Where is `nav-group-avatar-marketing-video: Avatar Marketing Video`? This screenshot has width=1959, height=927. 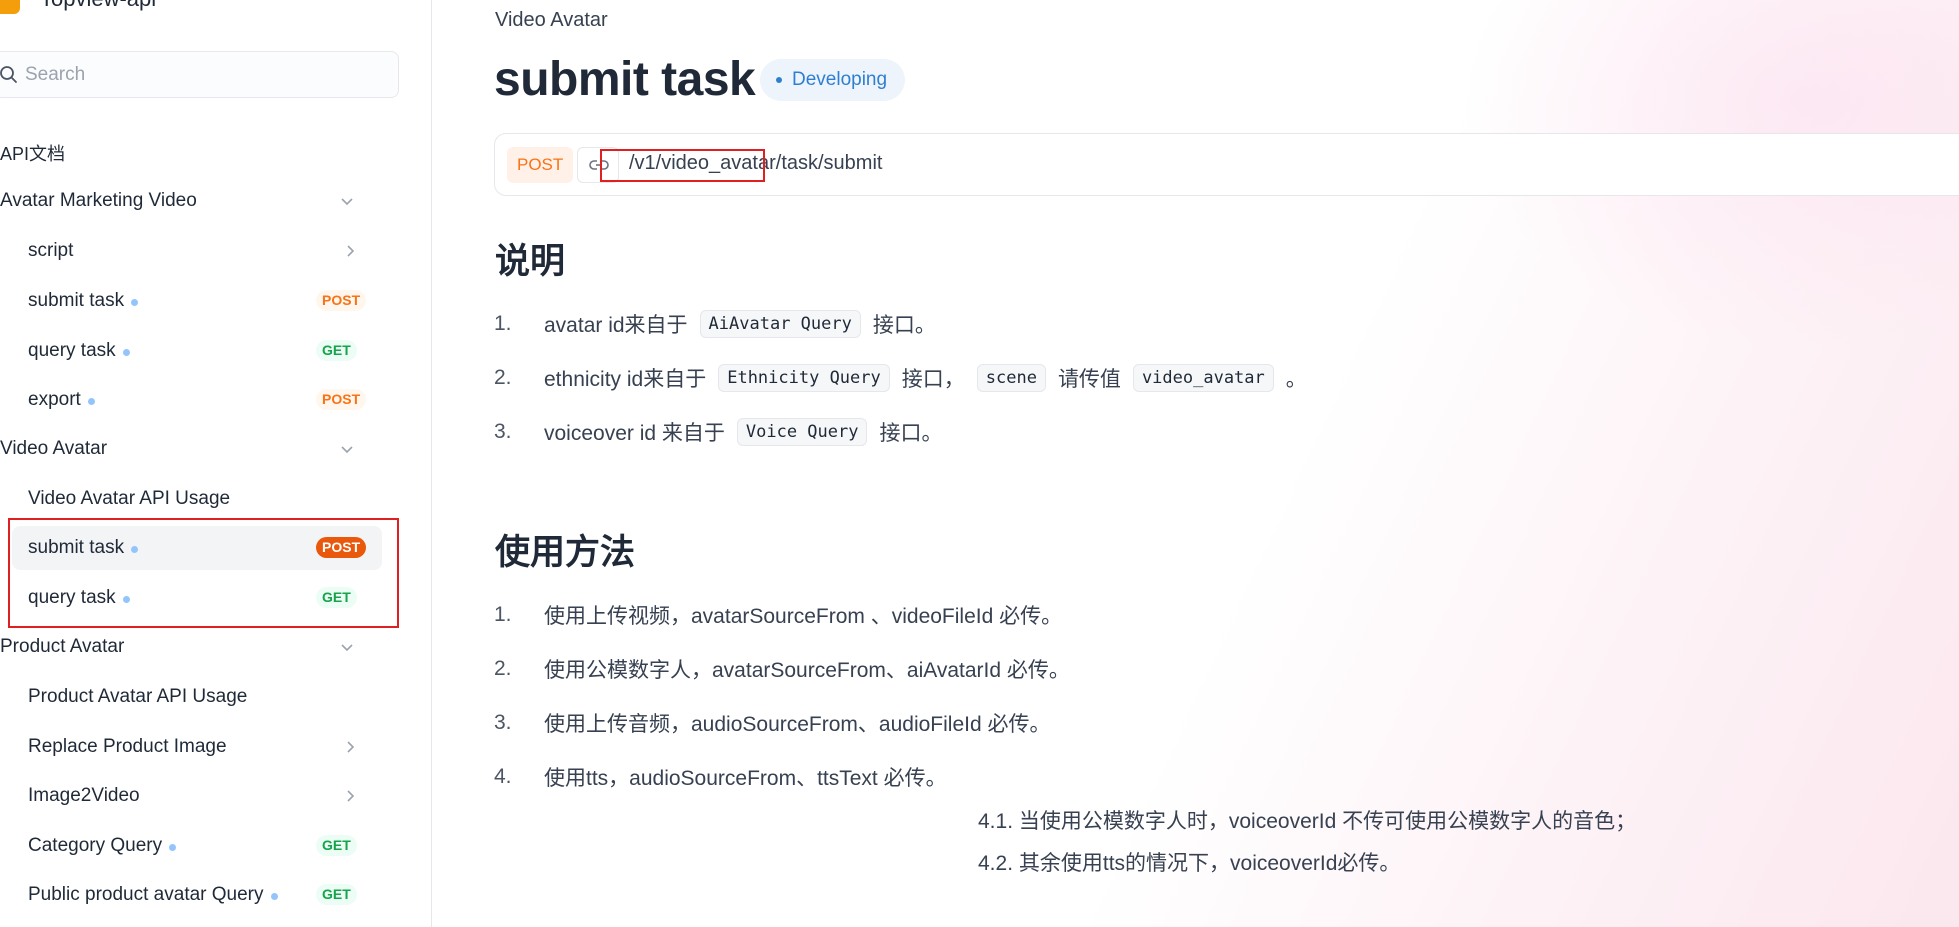
nav-group-avatar-marketing-video: Avatar Marketing Video is located at coordinates (190, 201).